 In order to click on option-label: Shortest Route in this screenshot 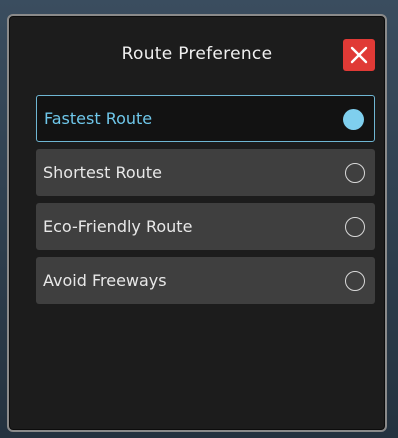, I will do `click(102, 172)`.